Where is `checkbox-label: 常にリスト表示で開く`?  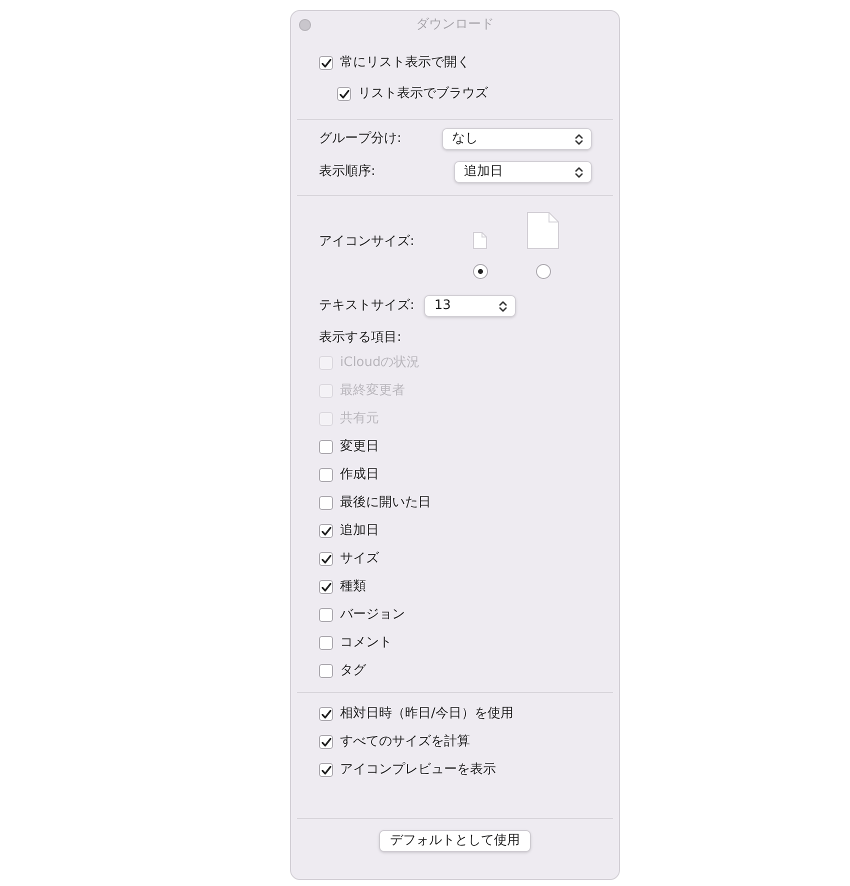
checkbox-label: 常にリスト表示で開く is located at coordinates (405, 63).